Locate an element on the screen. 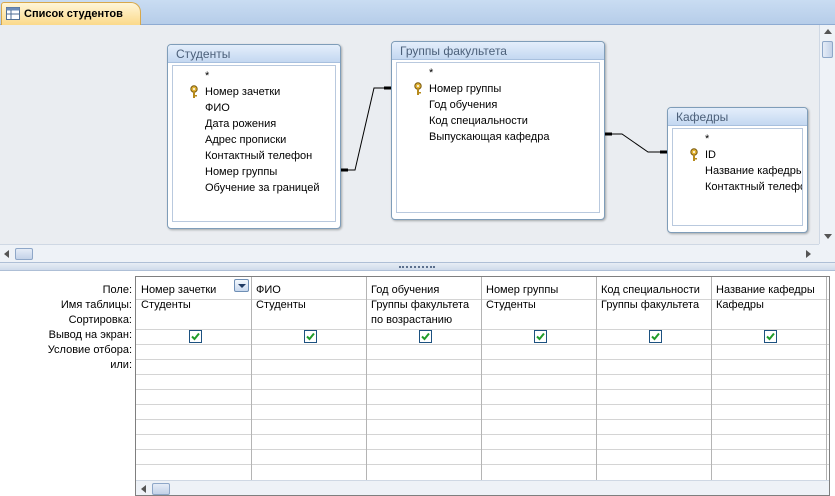 The image size is (835, 496). field-item: ФИО is located at coordinates (254, 108).